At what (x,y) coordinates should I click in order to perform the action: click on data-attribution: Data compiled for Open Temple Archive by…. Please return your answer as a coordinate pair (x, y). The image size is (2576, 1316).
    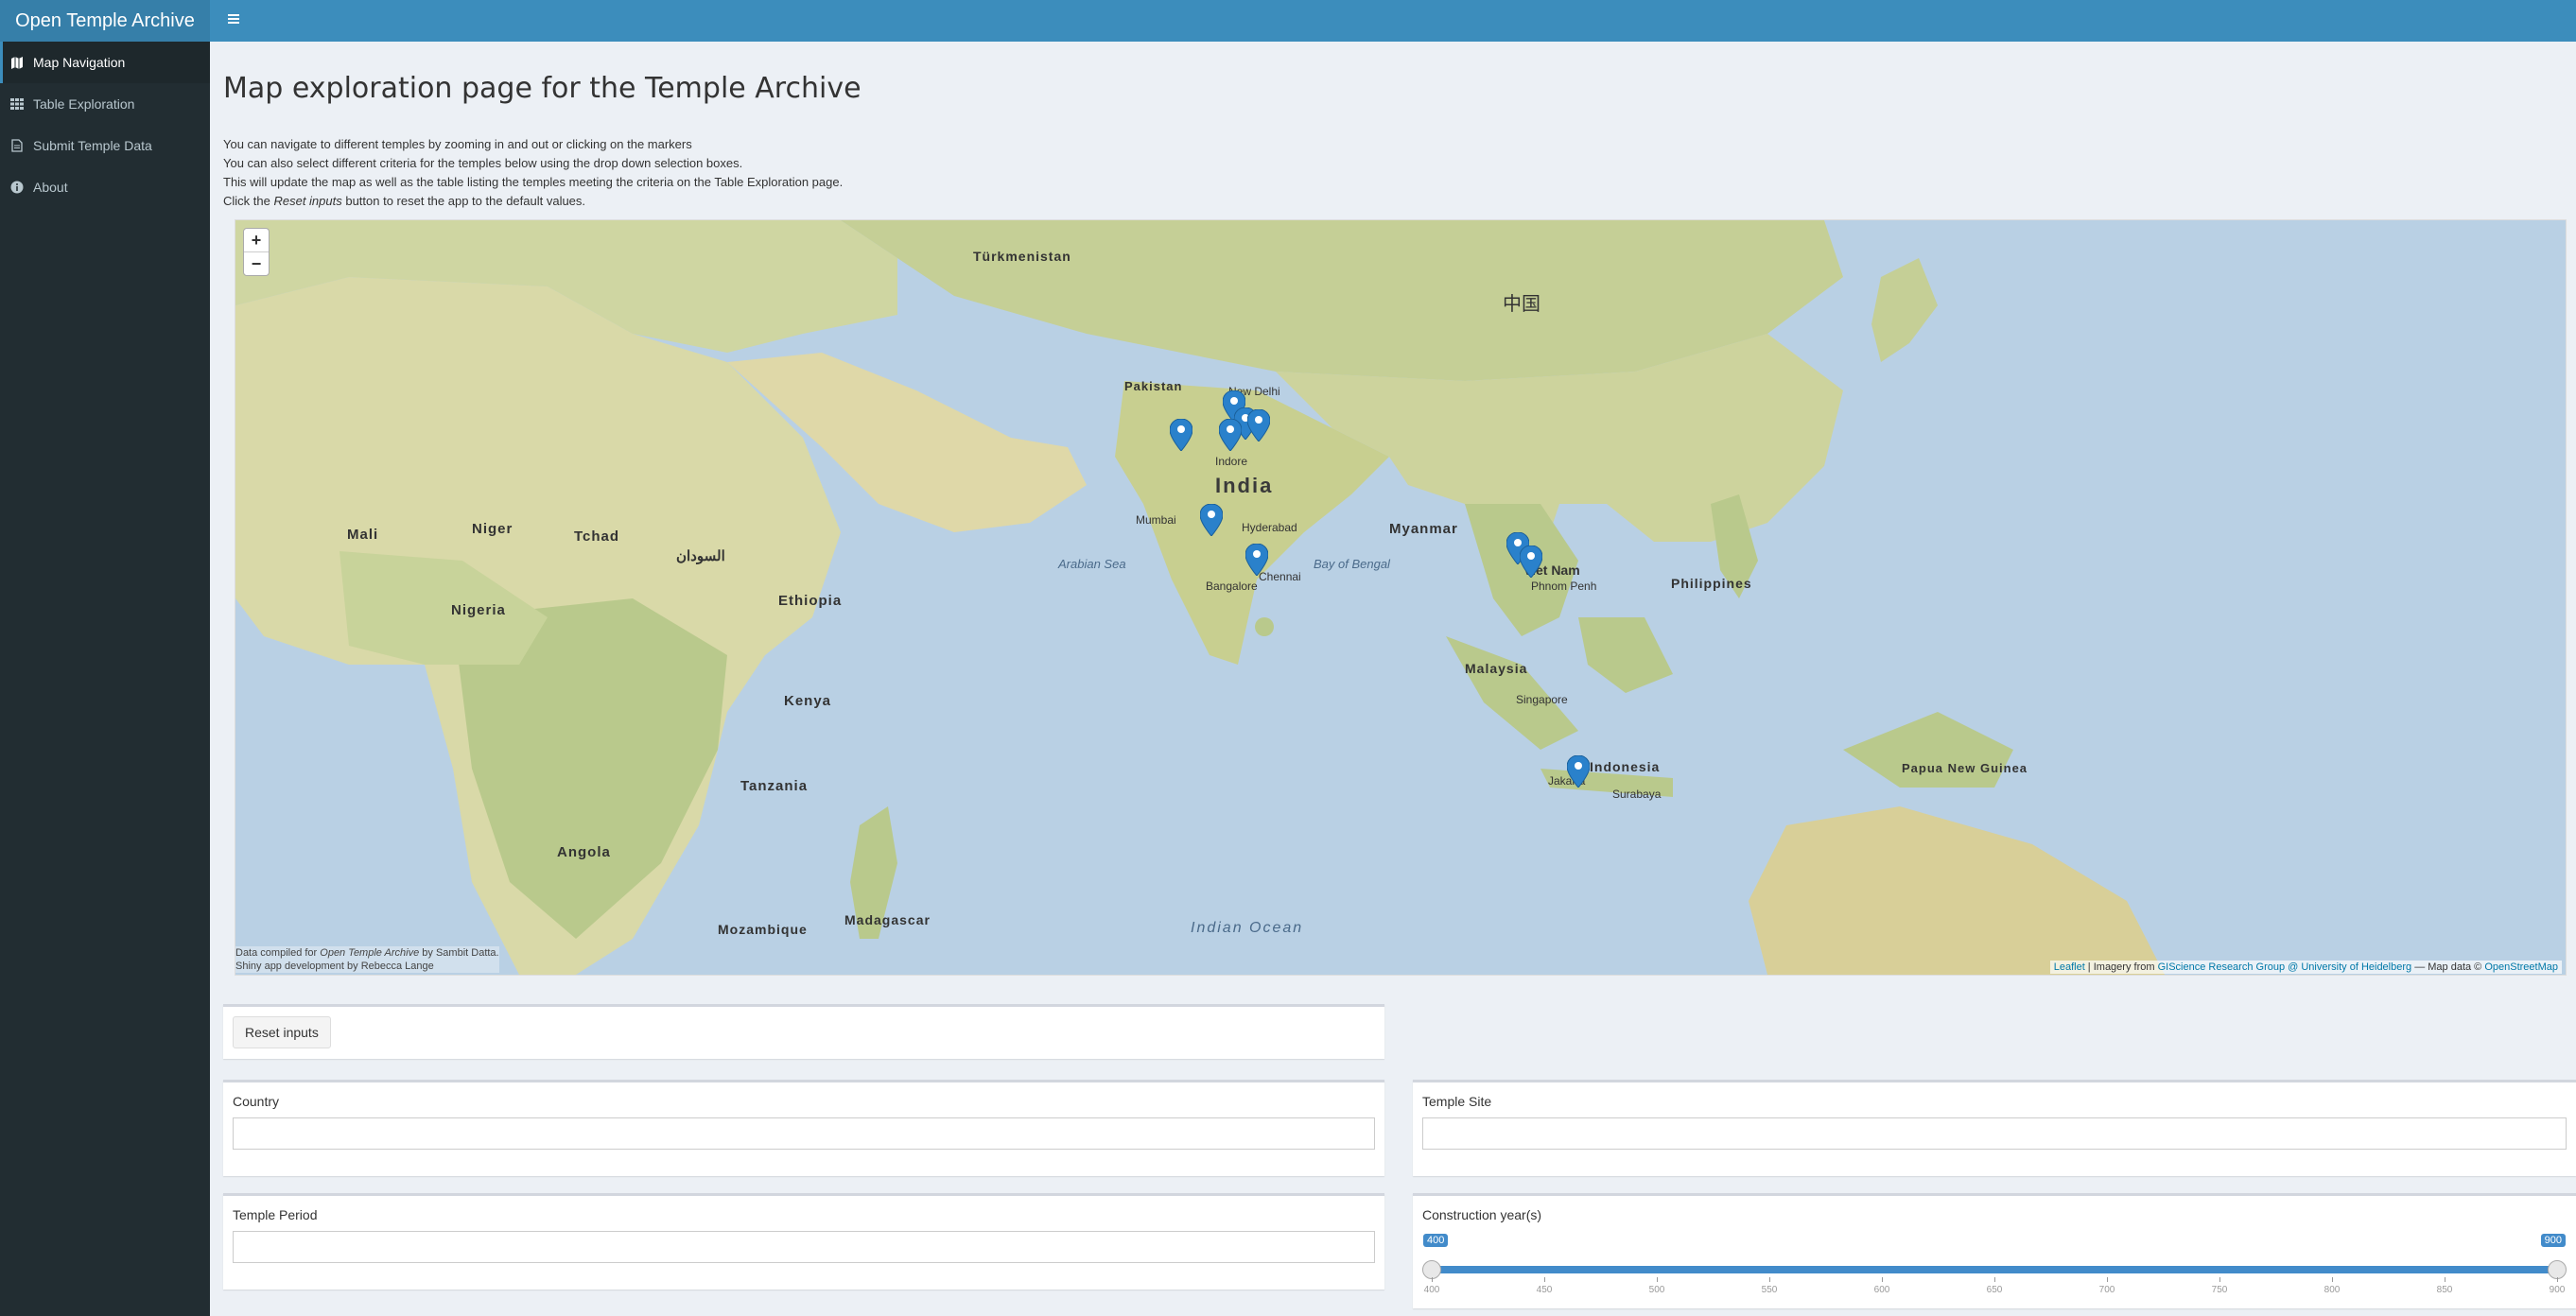
    Looking at the image, I should click on (367, 959).